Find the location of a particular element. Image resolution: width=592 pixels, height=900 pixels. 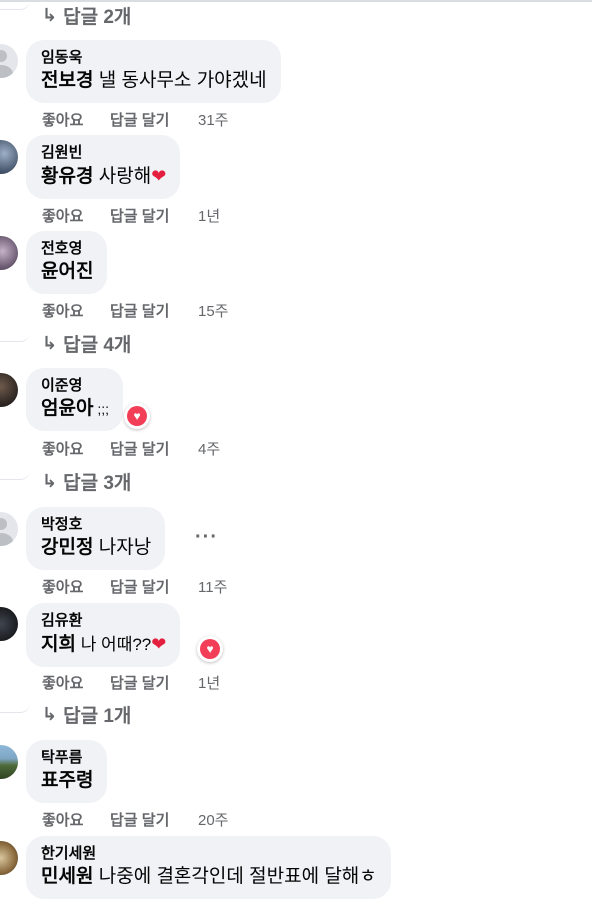

tagged-user: 엄윤아 is located at coordinates (67, 408).